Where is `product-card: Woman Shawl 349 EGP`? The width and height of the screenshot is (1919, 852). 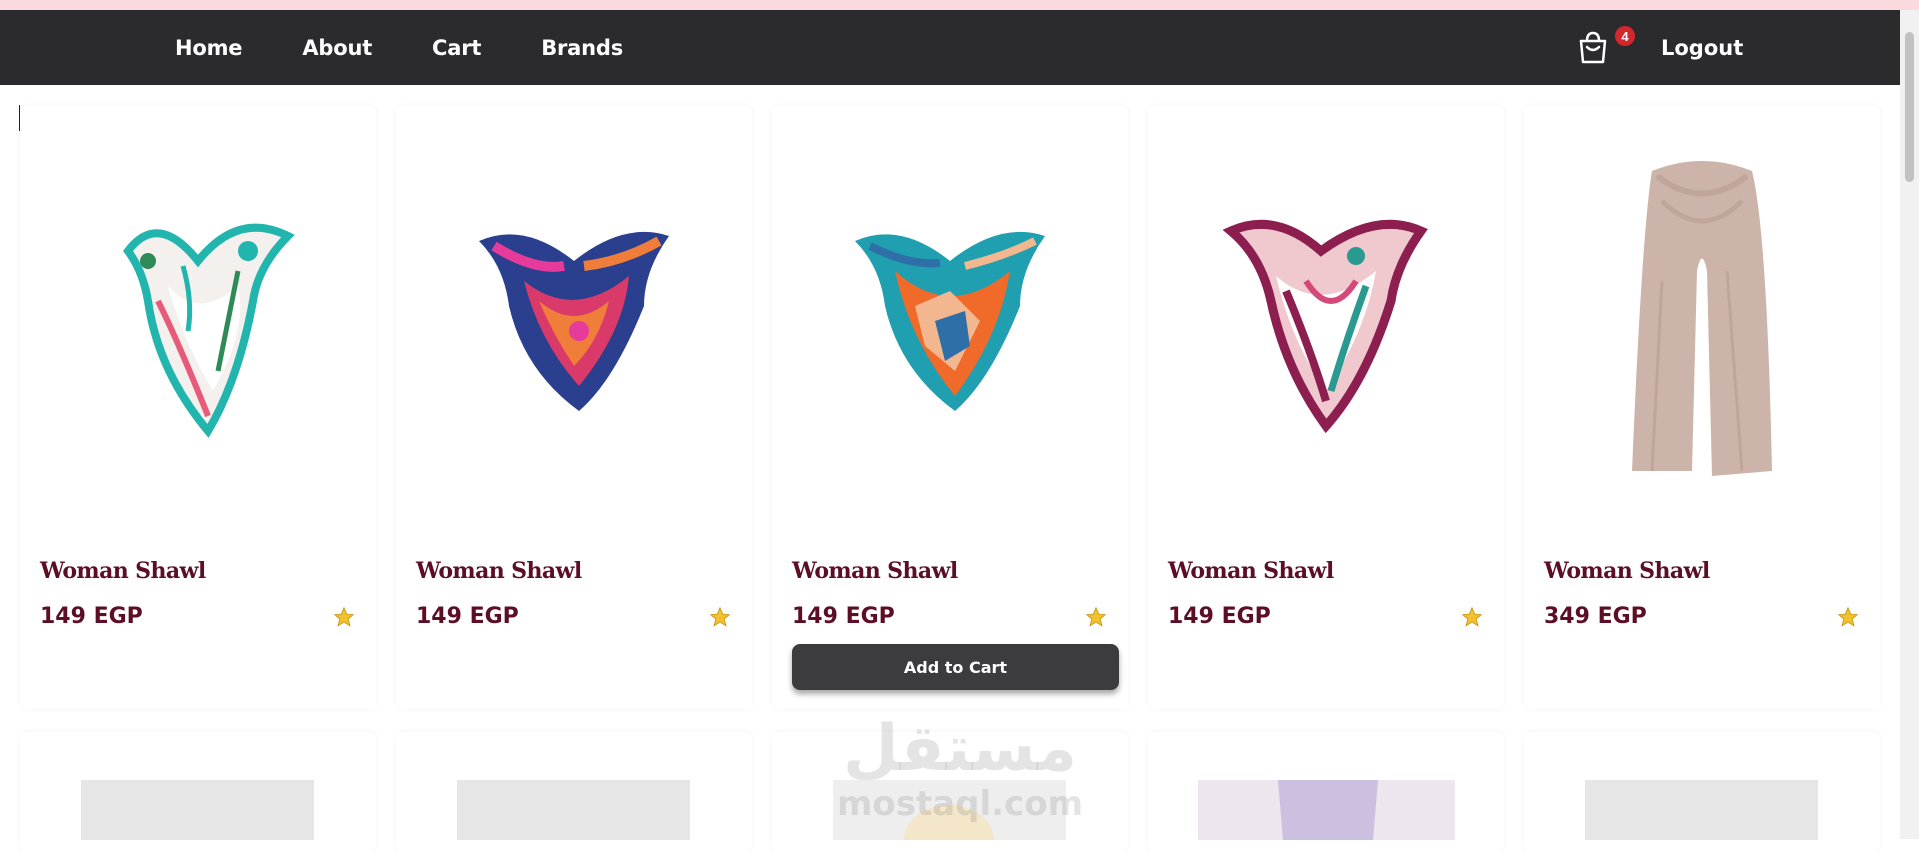 product-card: Woman Shawl 349 EGP is located at coordinates (1702, 407).